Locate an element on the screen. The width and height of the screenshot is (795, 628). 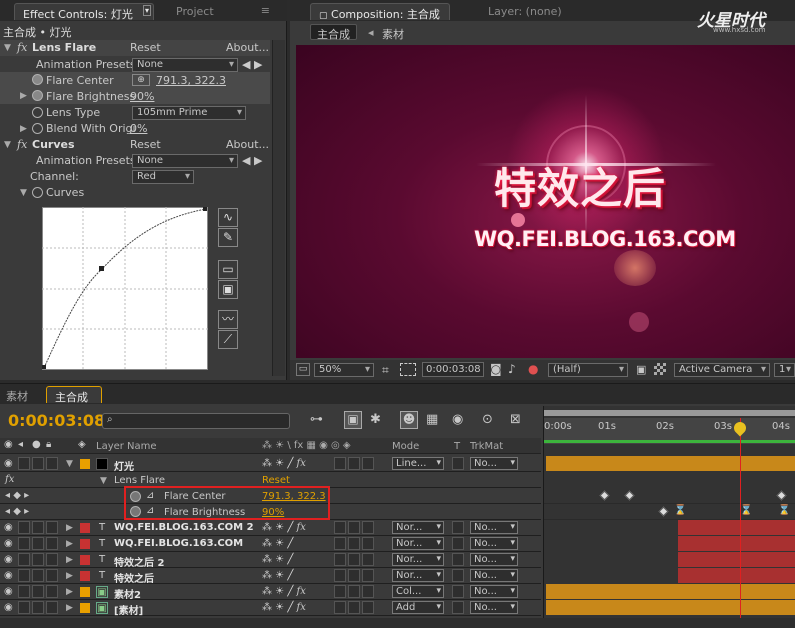
layer-switches: ⁂ ☀ ╱ is located at coordinates (277, 543).